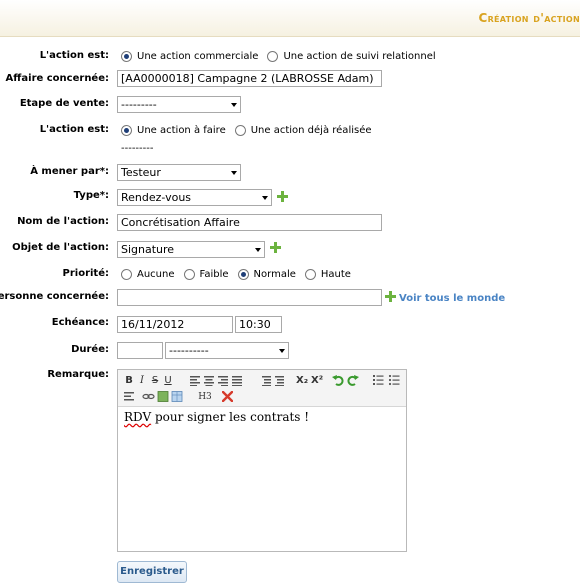  What do you see at coordinates (258, 324) in the screenshot?
I see `echeance-time-input: 10:30` at bounding box center [258, 324].